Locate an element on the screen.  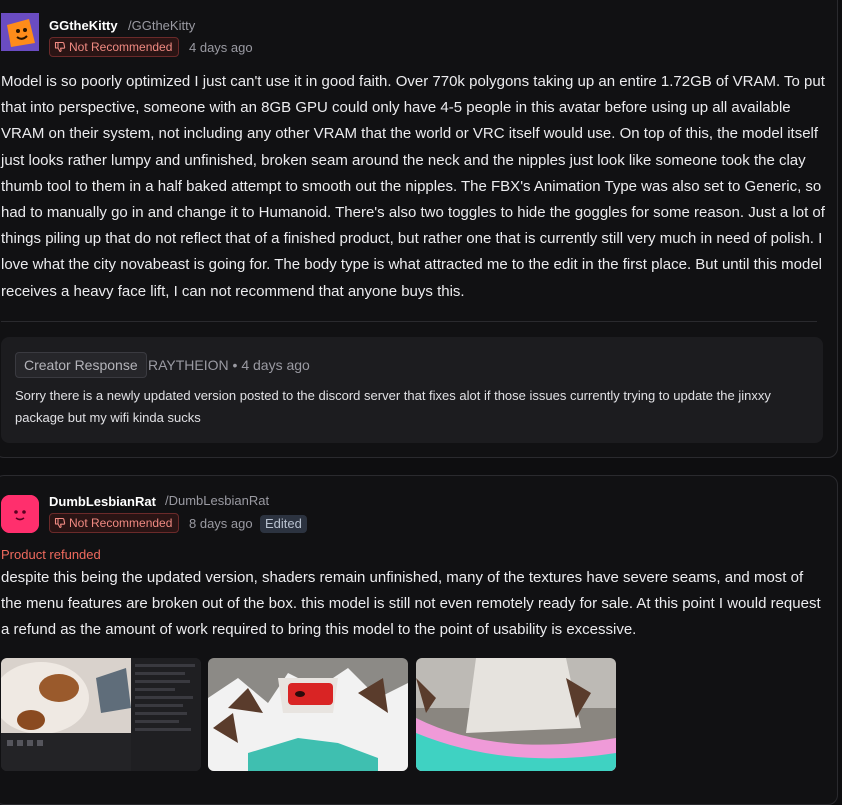
user-handle: /GGtheKitty is located at coordinates (161, 25).